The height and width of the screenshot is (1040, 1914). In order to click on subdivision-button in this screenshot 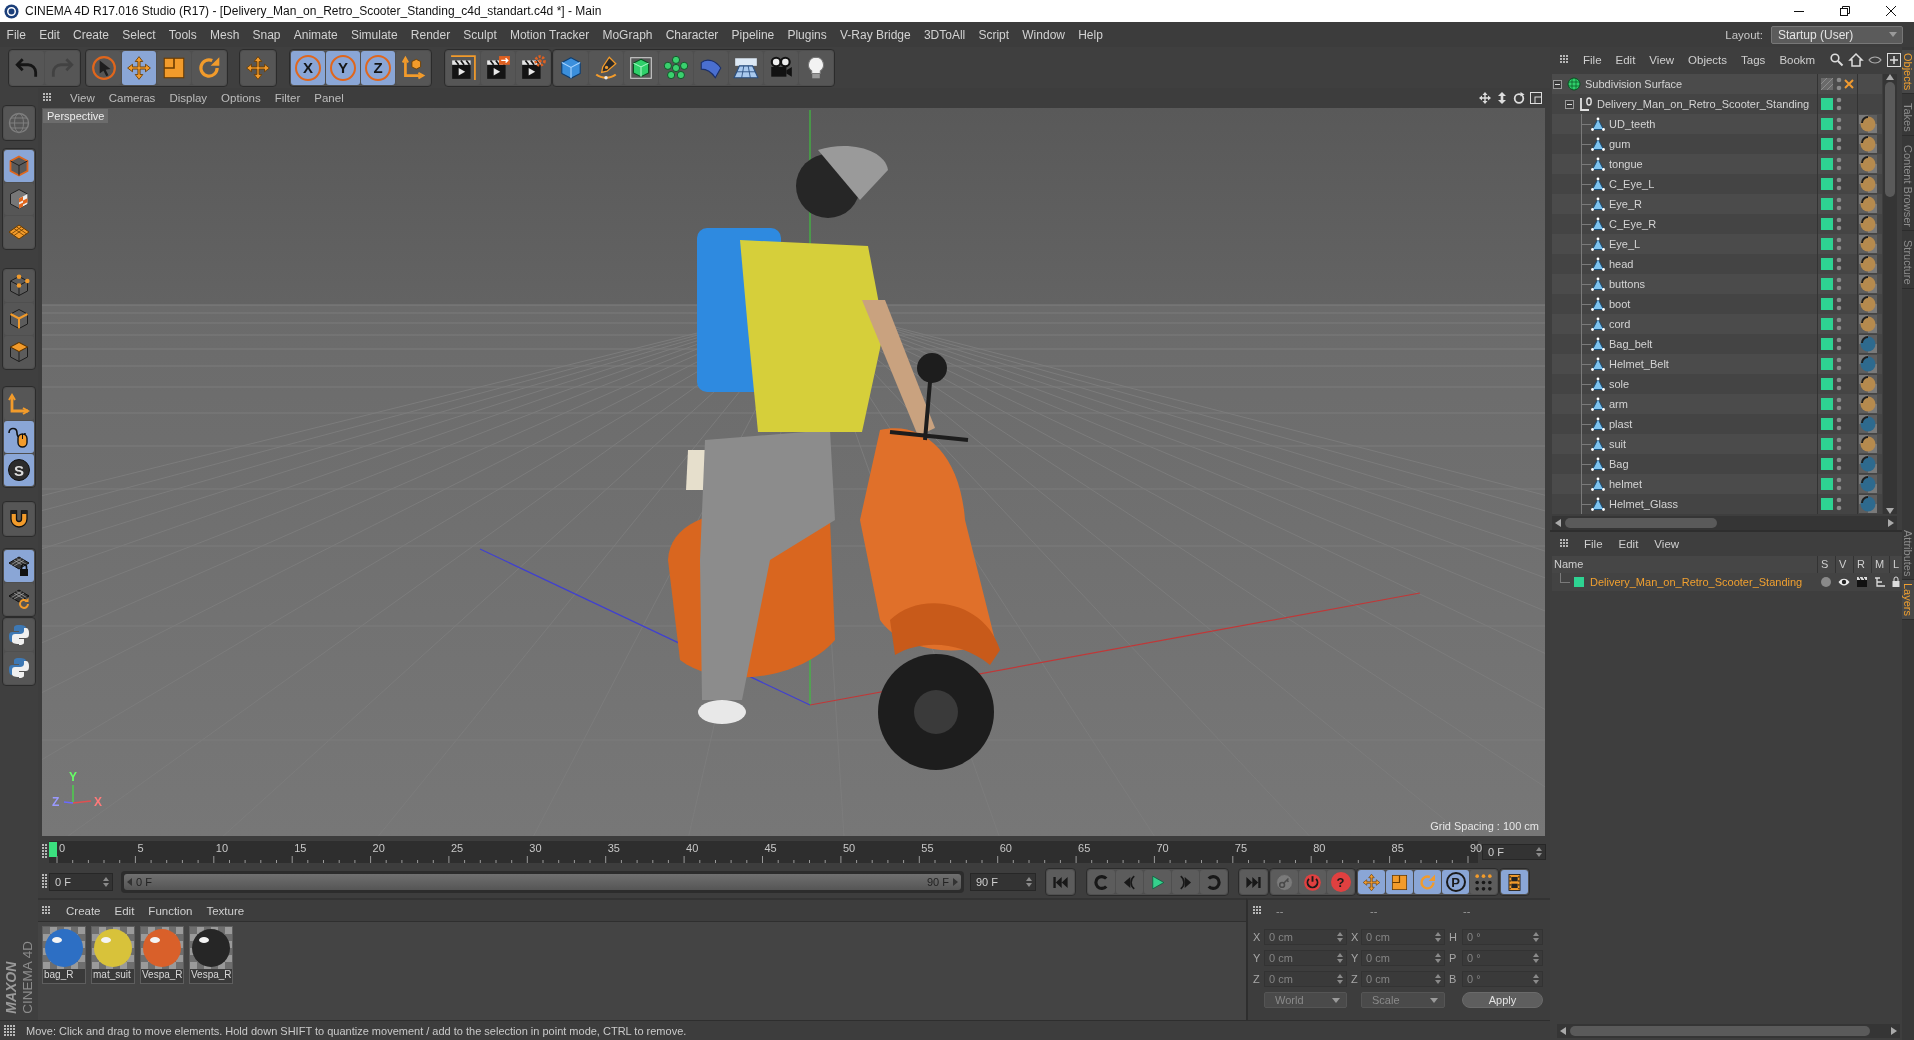, I will do `click(641, 67)`.